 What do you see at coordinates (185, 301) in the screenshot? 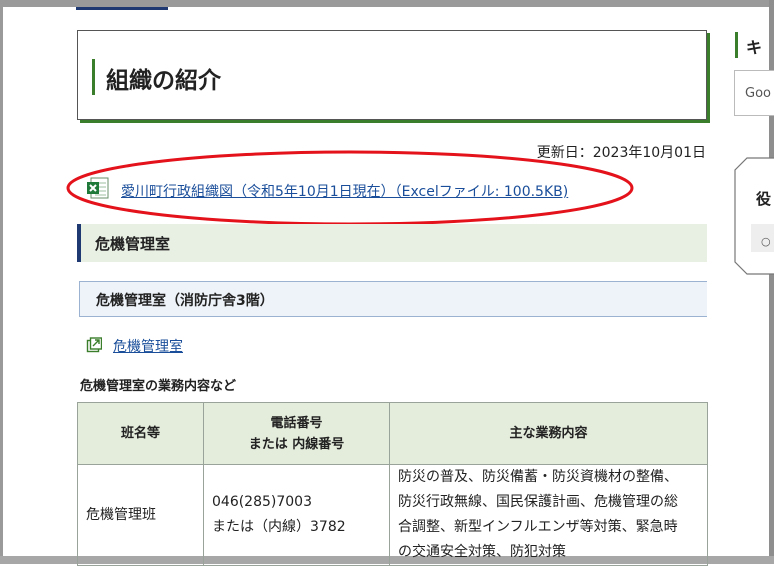
I see `section-subheading-text: 危機管理室（消防庁舎3階）` at bounding box center [185, 301].